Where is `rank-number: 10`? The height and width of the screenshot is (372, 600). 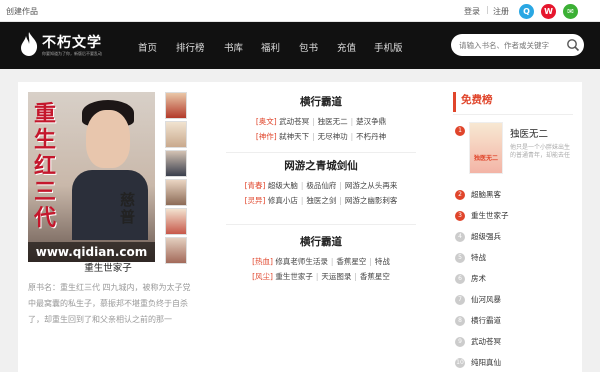
rank-number: 10 is located at coordinates (460, 363).